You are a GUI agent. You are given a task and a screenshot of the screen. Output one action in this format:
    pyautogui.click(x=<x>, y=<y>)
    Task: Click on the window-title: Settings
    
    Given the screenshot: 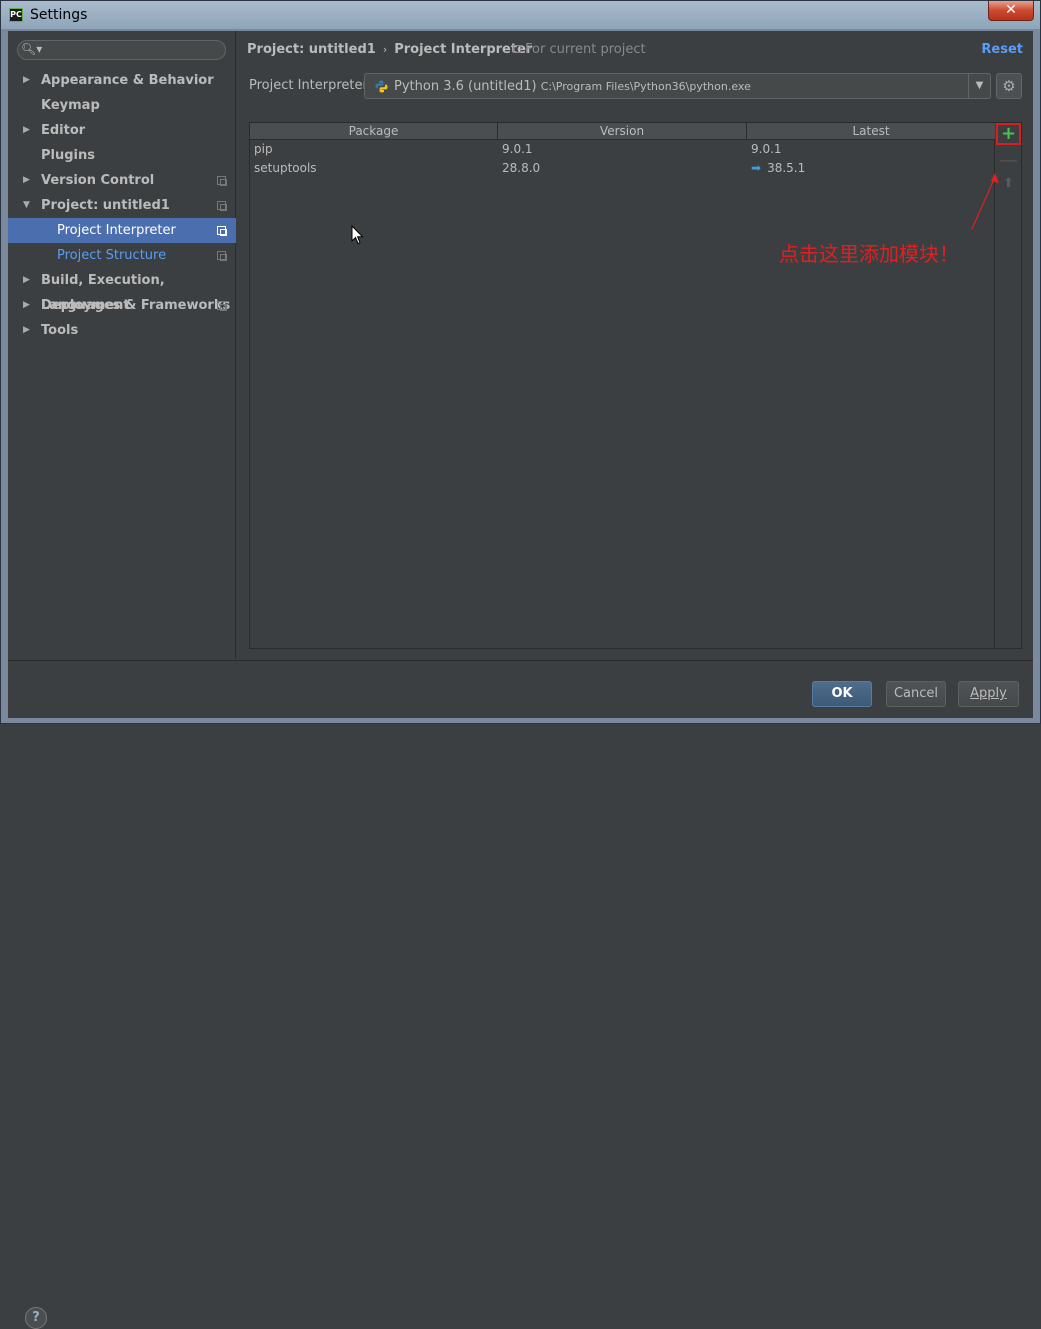 What is the action you would take?
    pyautogui.click(x=59, y=15)
    